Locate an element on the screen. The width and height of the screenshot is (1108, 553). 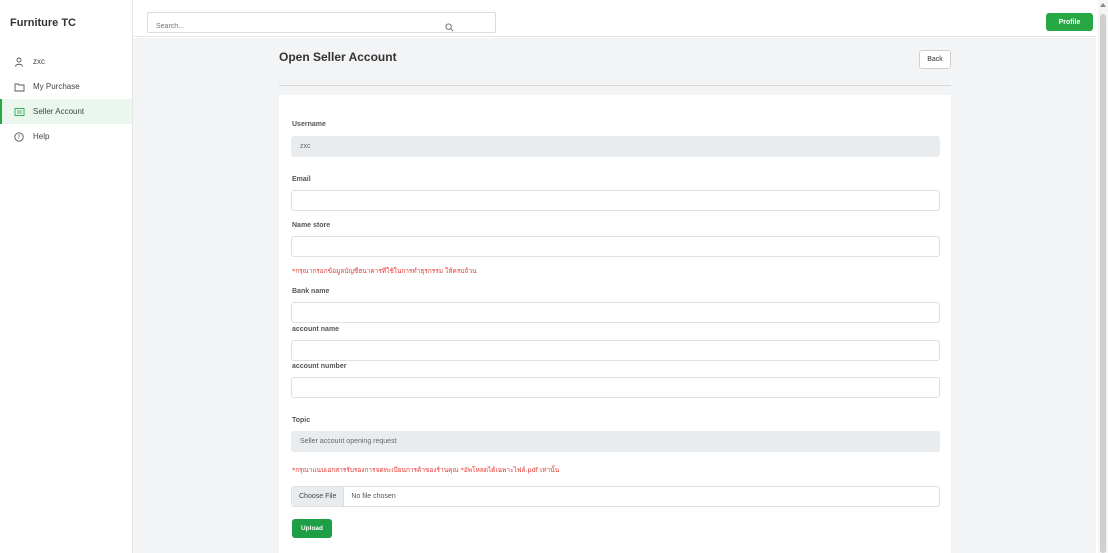
divider is located at coordinates (615, 85).